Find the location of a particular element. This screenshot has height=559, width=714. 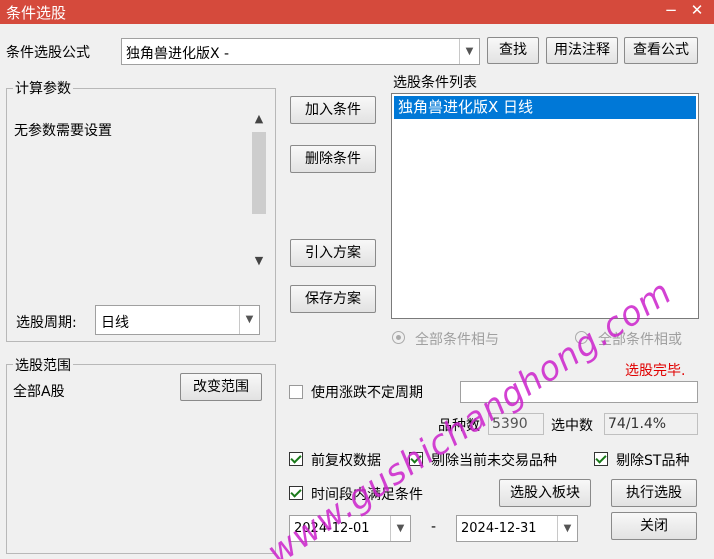

formula-combobox: 独角兽进化版X - ▼ is located at coordinates (300, 51).